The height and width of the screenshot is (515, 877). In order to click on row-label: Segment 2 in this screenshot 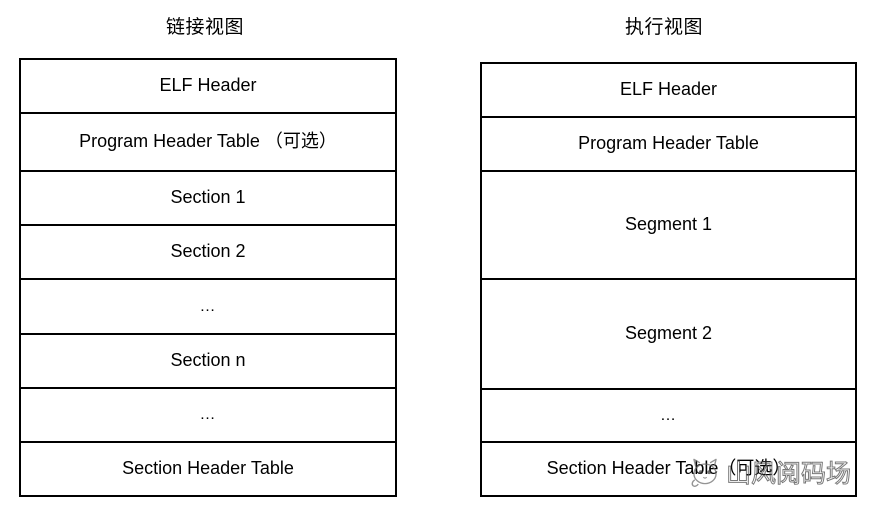, I will do `click(668, 333)`.